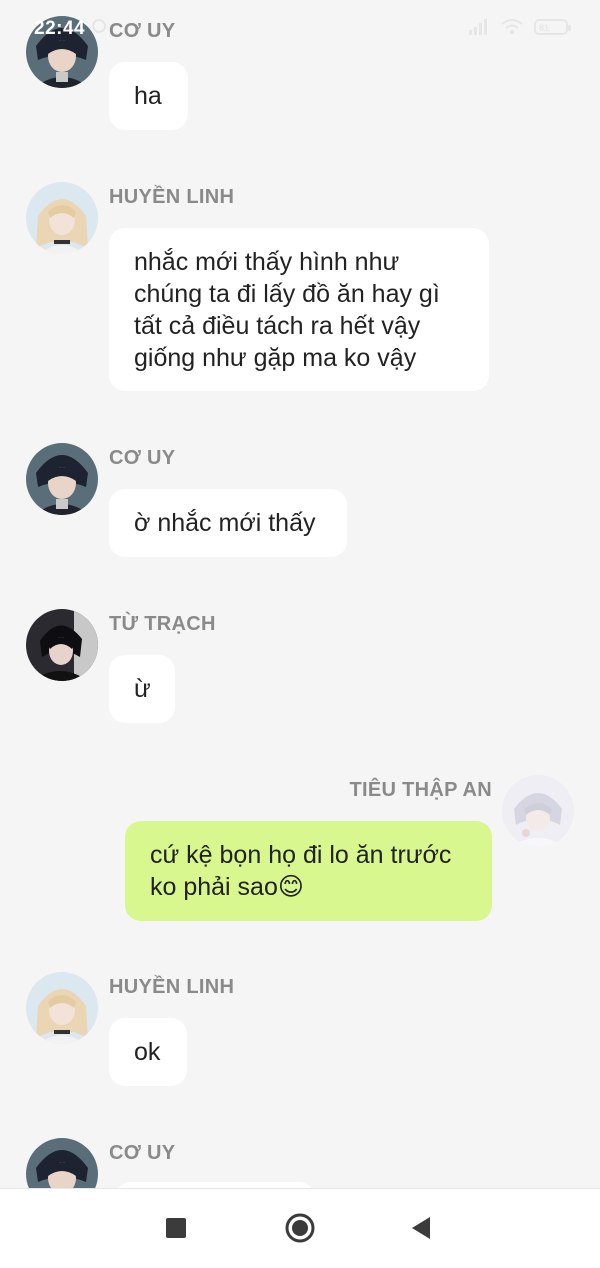 This screenshot has height=1268, width=600. I want to click on avatar-tieu-thap-an, so click(538, 811).